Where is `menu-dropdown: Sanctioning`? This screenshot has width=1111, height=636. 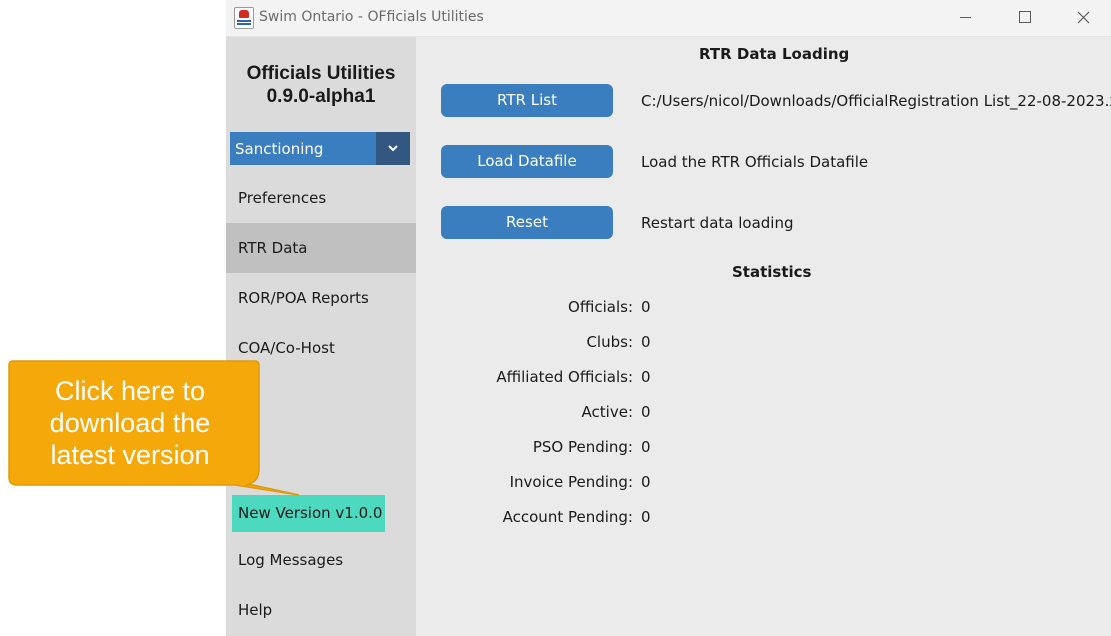
menu-dropdown: Sanctioning is located at coordinates (320, 148).